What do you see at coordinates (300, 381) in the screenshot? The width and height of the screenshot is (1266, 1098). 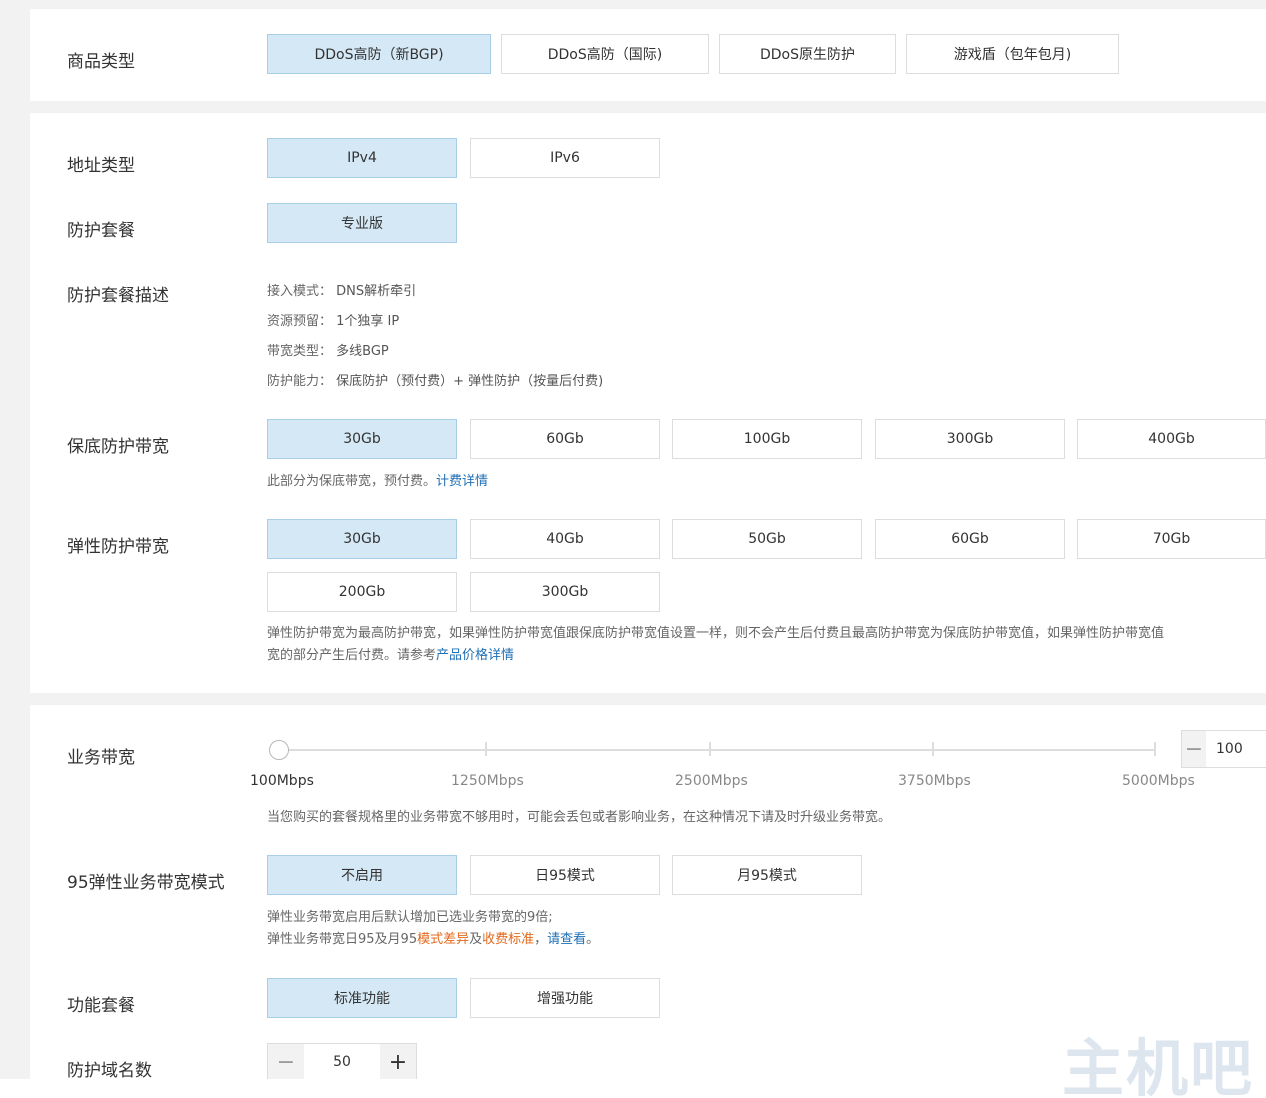 I see `desc-key: 防护能力：` at bounding box center [300, 381].